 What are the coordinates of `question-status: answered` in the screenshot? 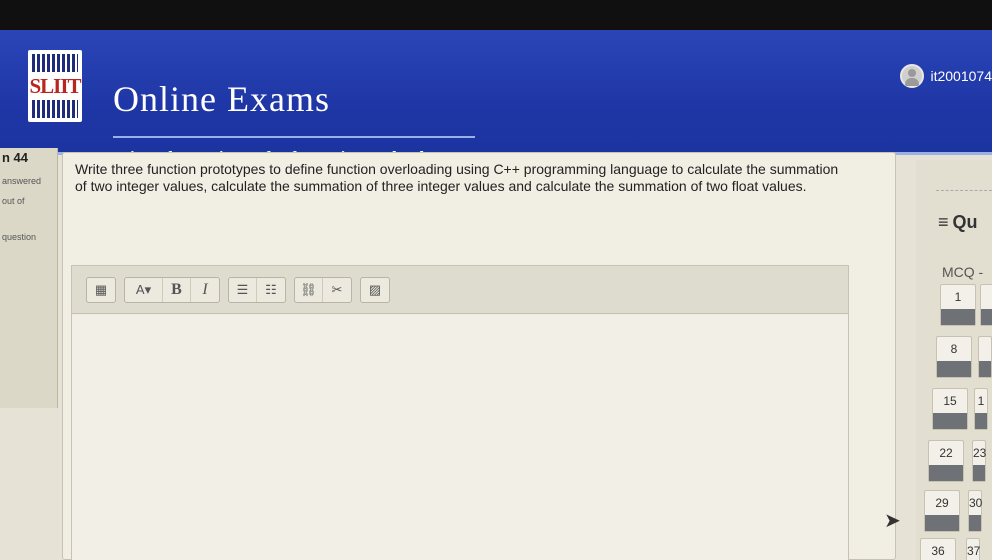 It's located at (22, 181).